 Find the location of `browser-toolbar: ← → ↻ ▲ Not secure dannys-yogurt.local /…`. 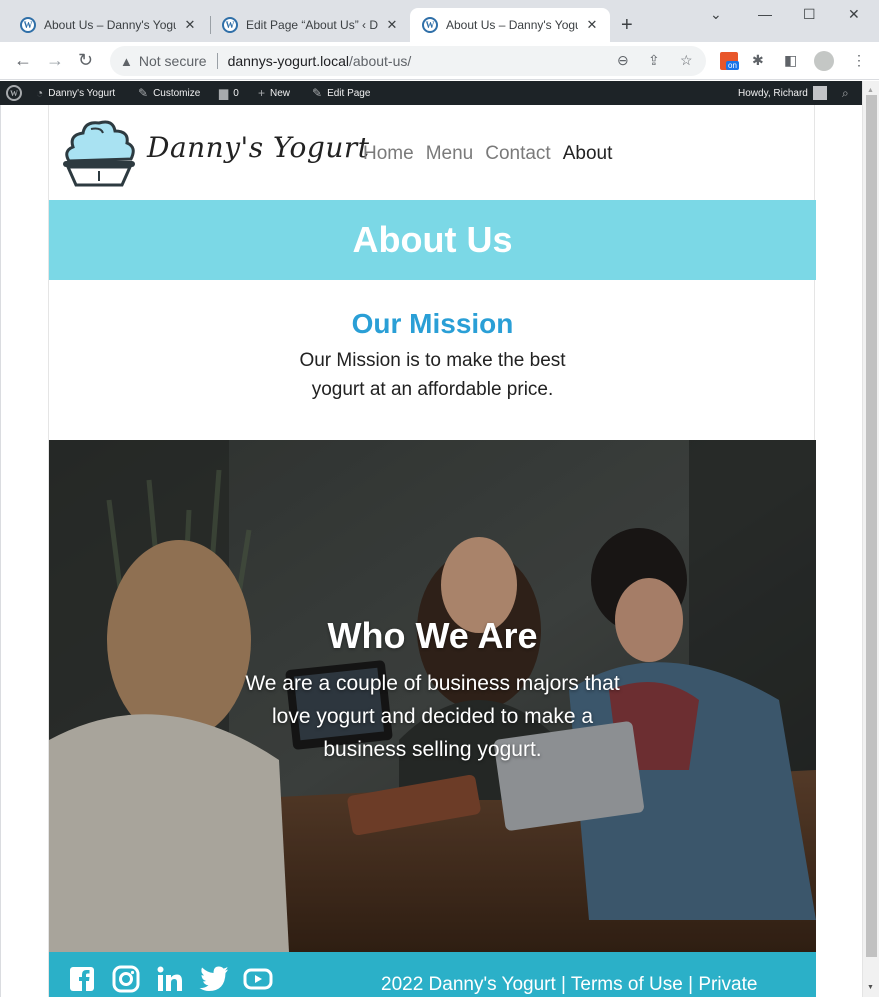

browser-toolbar: ← → ↻ ▲ Not secure dannys-yogurt.local /… is located at coordinates (439, 61).